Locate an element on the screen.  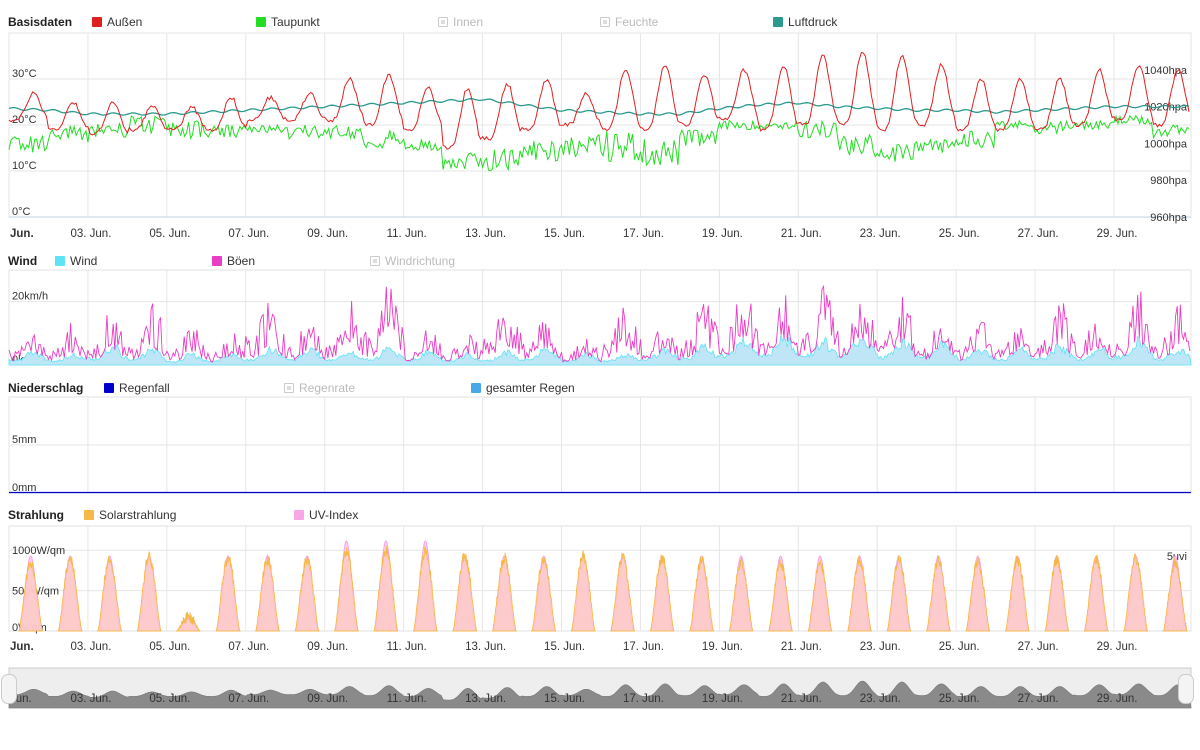
navigator-x-label: 17. Jun. is located at coordinates (643, 699).